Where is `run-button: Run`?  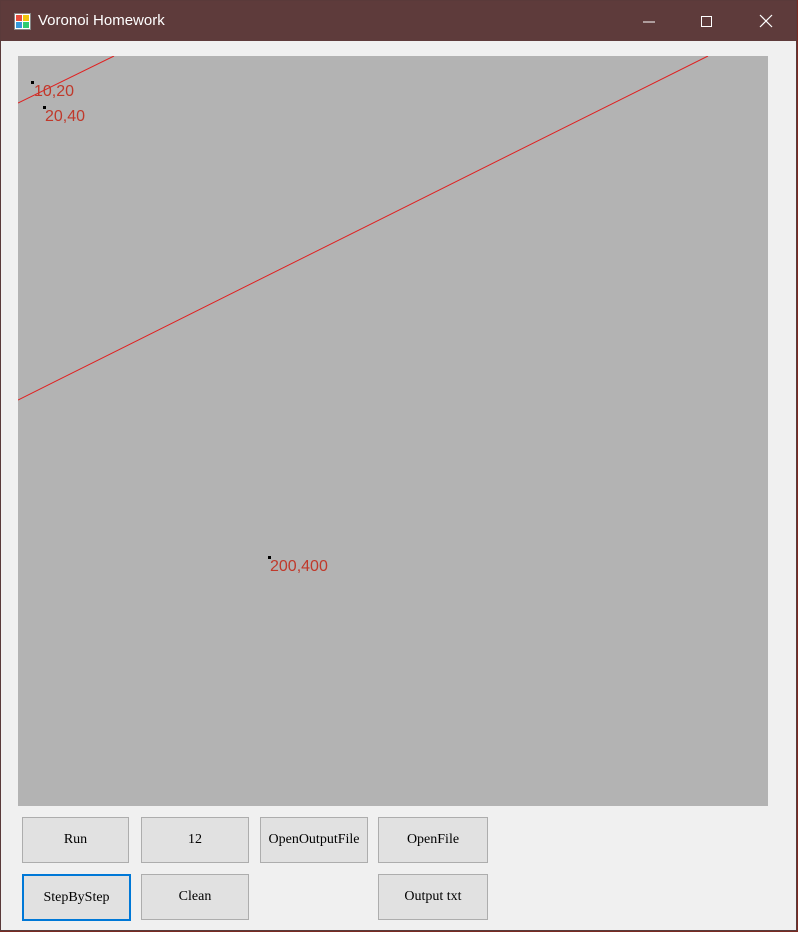 run-button: Run is located at coordinates (75, 840).